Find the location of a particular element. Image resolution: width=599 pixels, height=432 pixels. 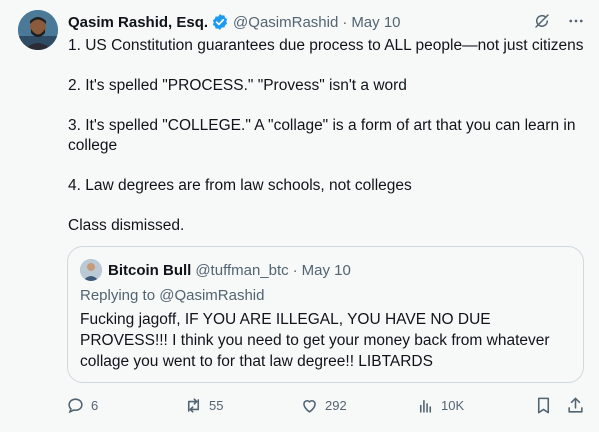

bookmark-icon is located at coordinates (543, 405).